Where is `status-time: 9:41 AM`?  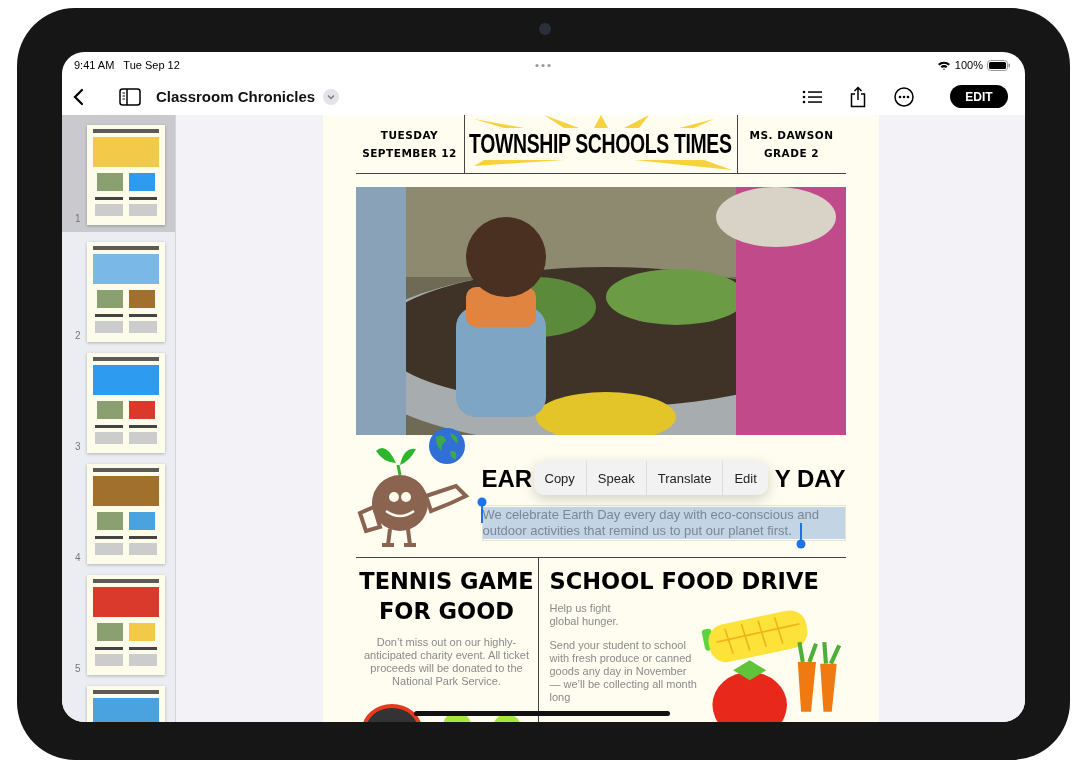 status-time: 9:41 AM is located at coordinates (94, 65).